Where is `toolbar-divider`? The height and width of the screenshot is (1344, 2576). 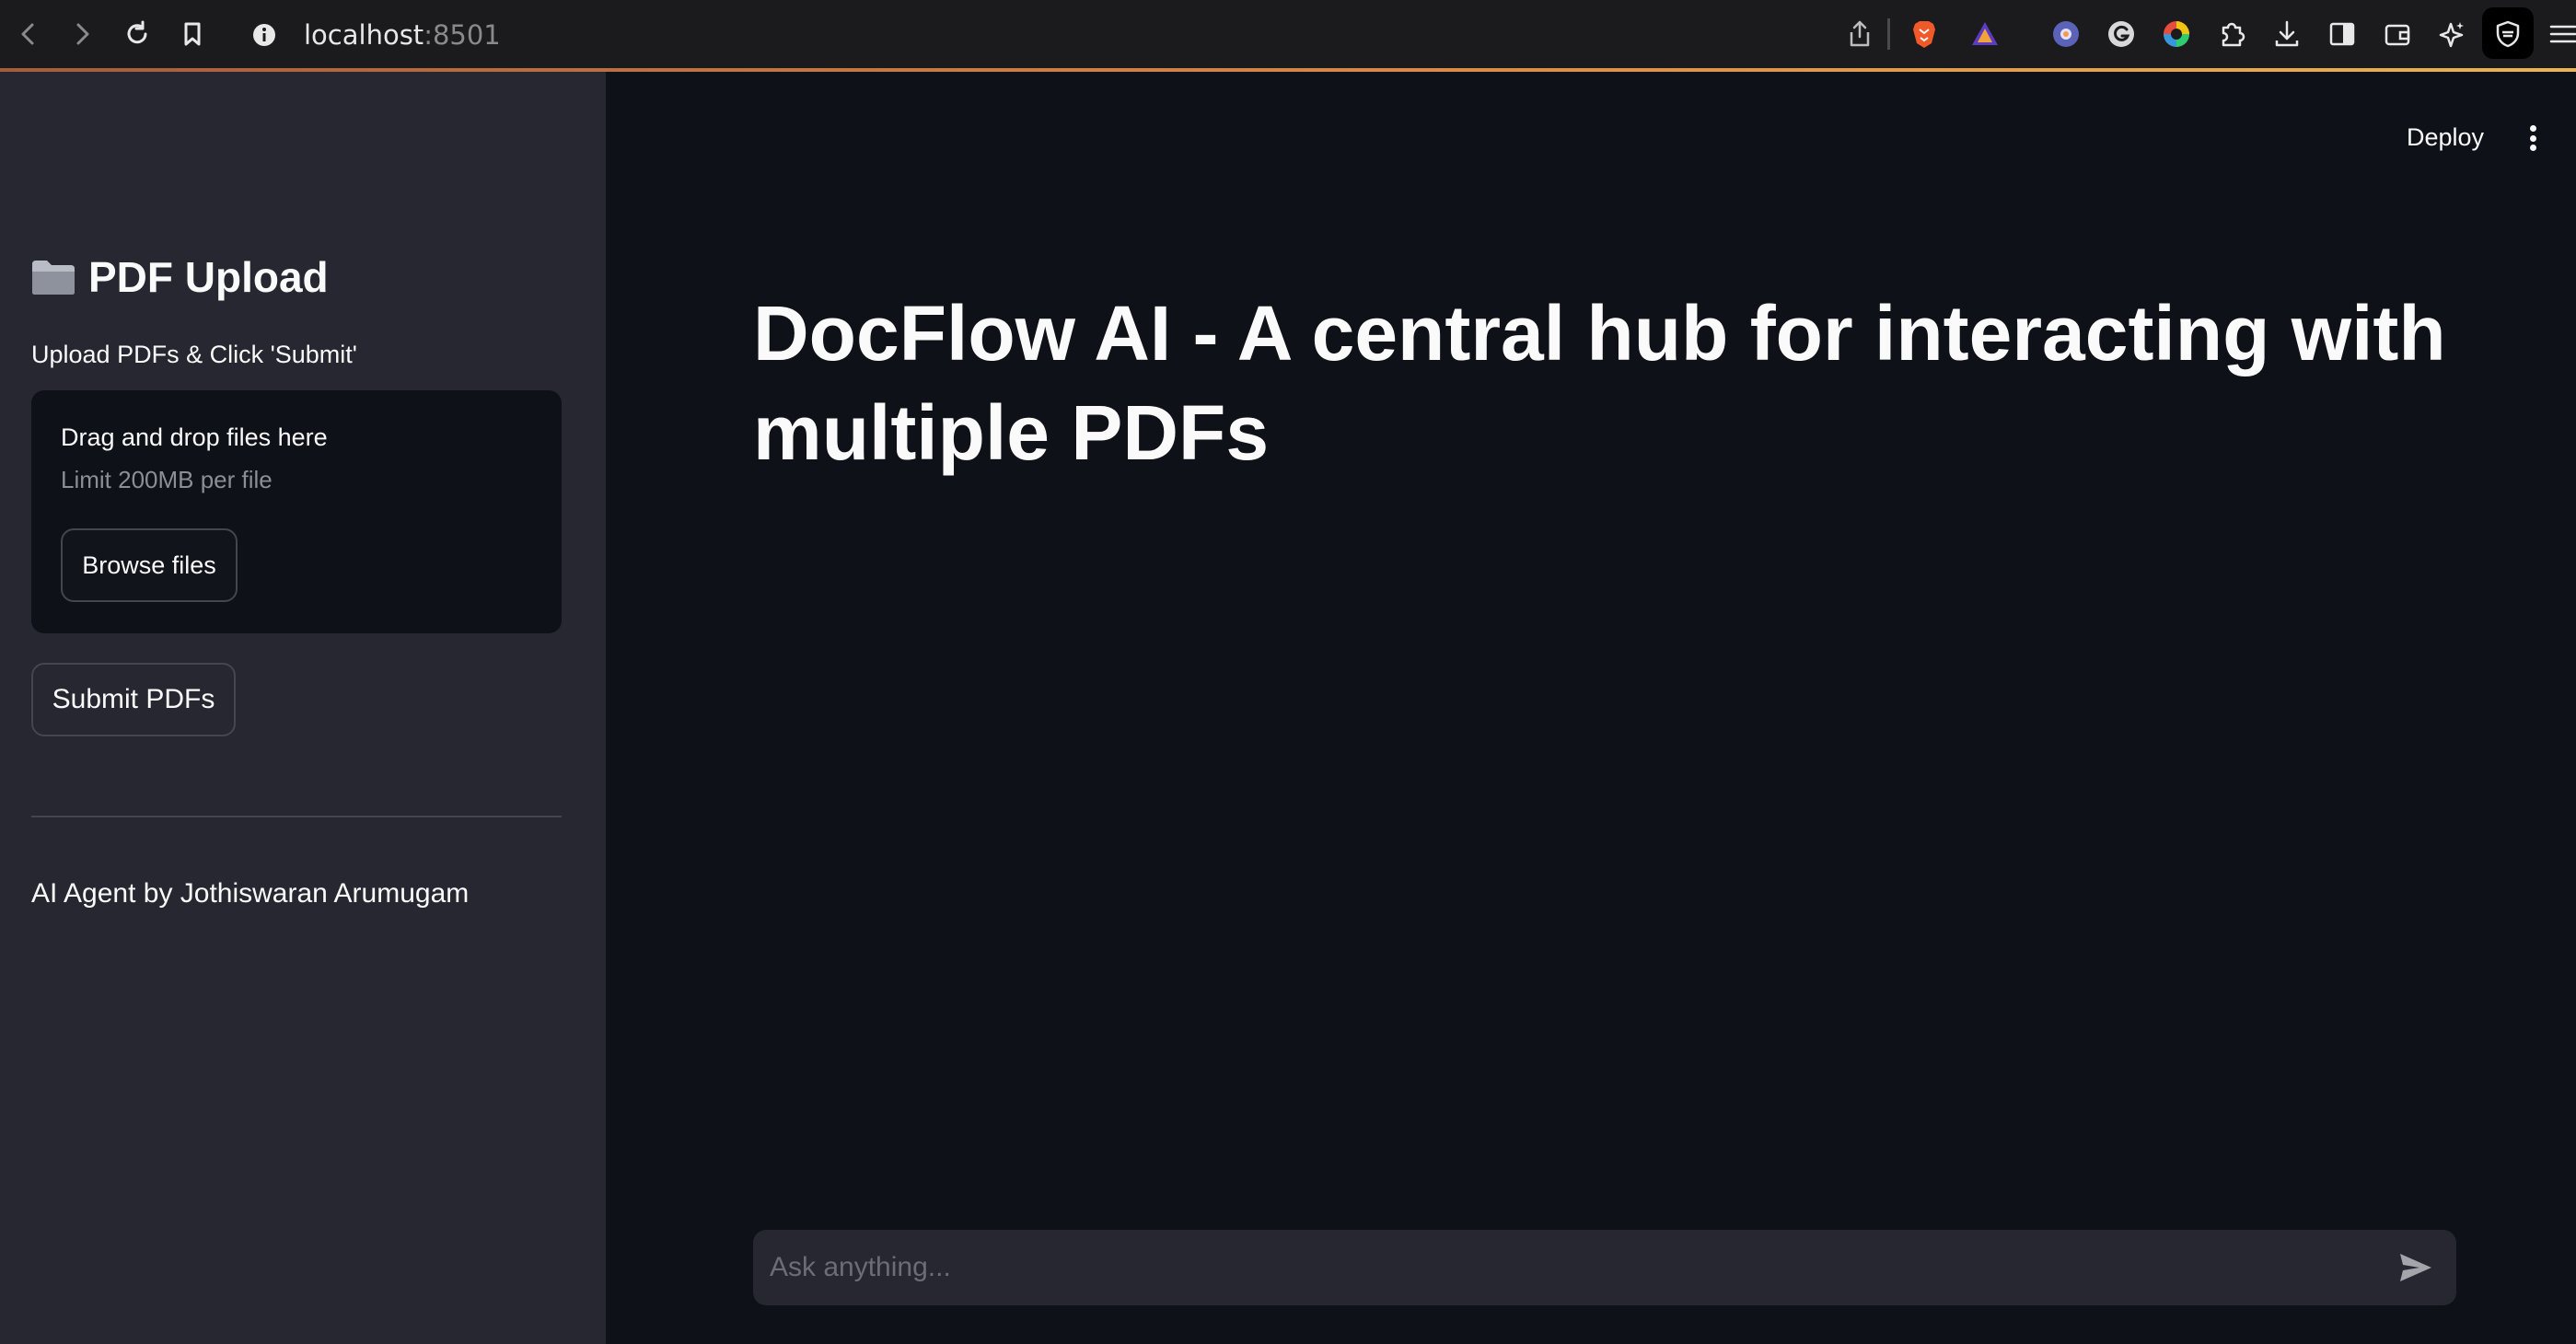
toolbar-divider is located at coordinates (1888, 34).